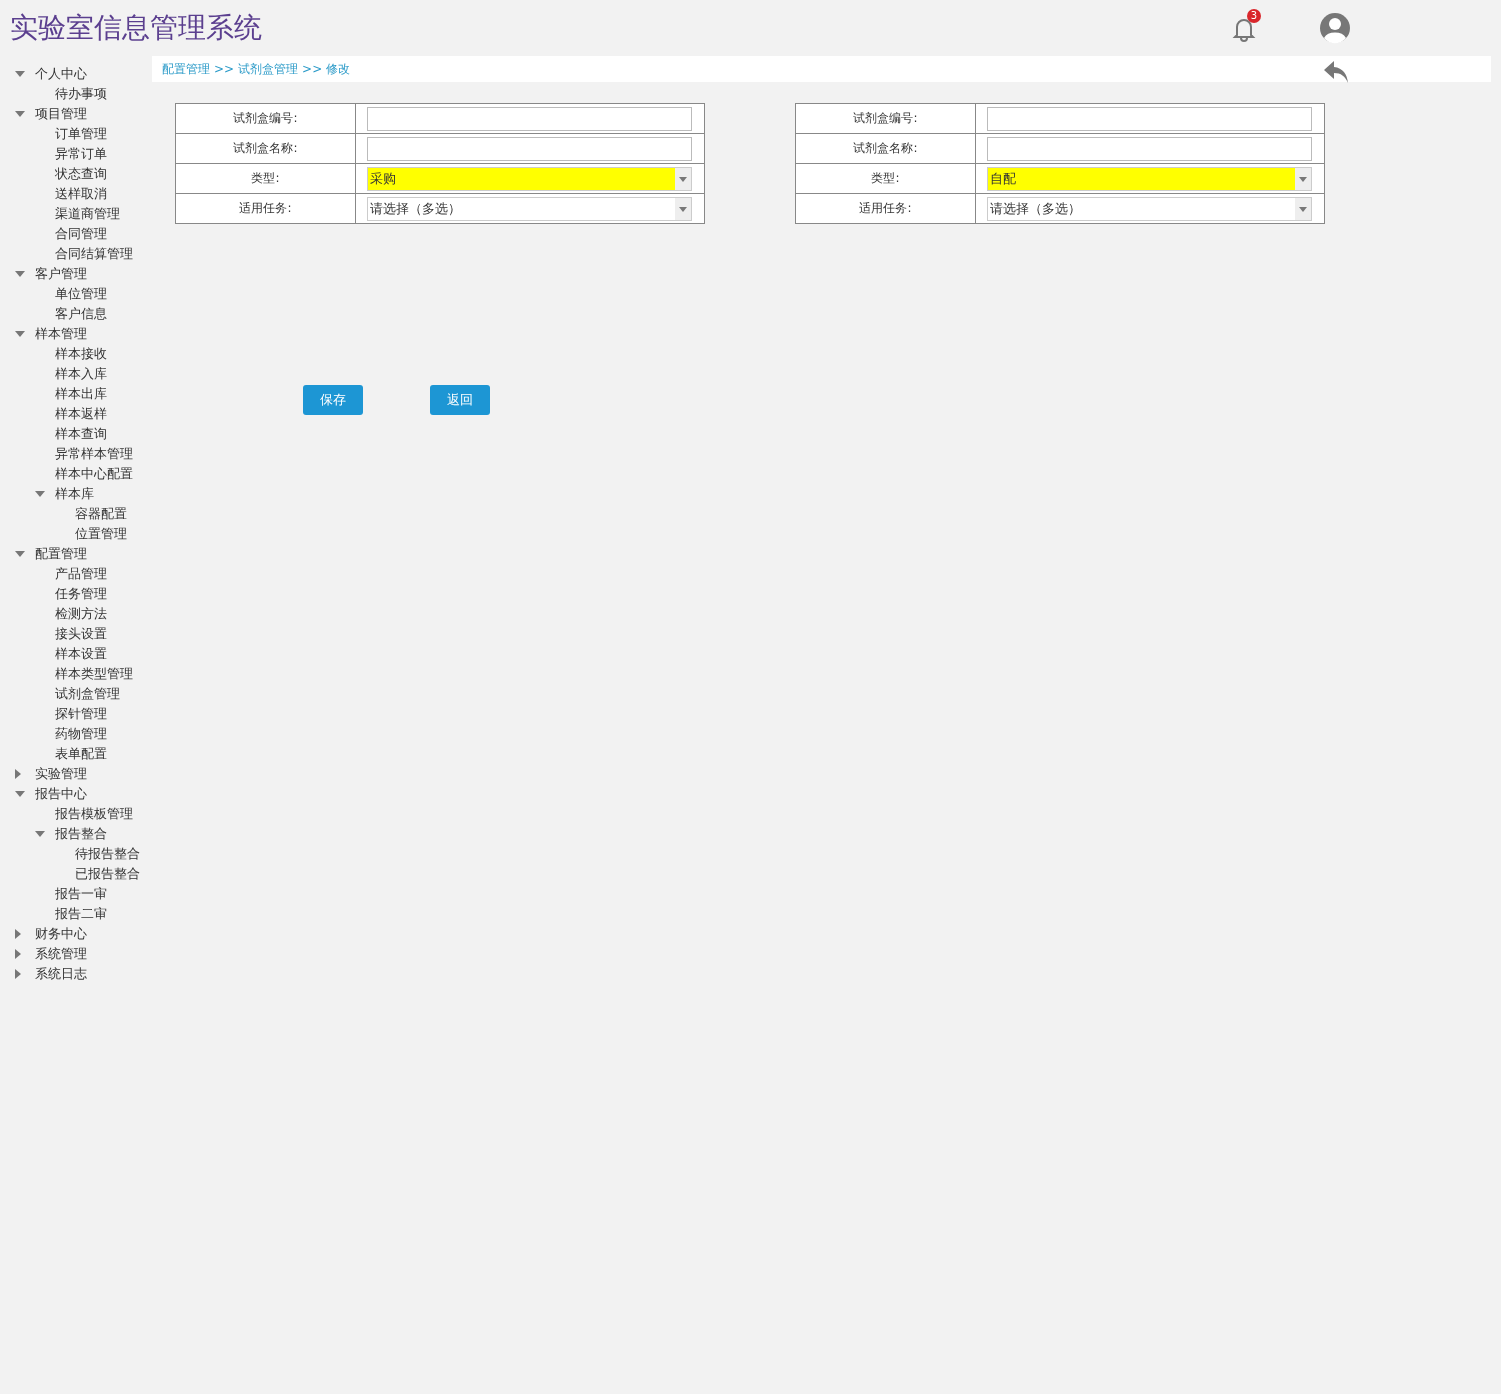 This screenshot has width=1501, height=1394. Describe the element at coordinates (1336, 72) in the screenshot. I see `back-arrow-icon` at that location.